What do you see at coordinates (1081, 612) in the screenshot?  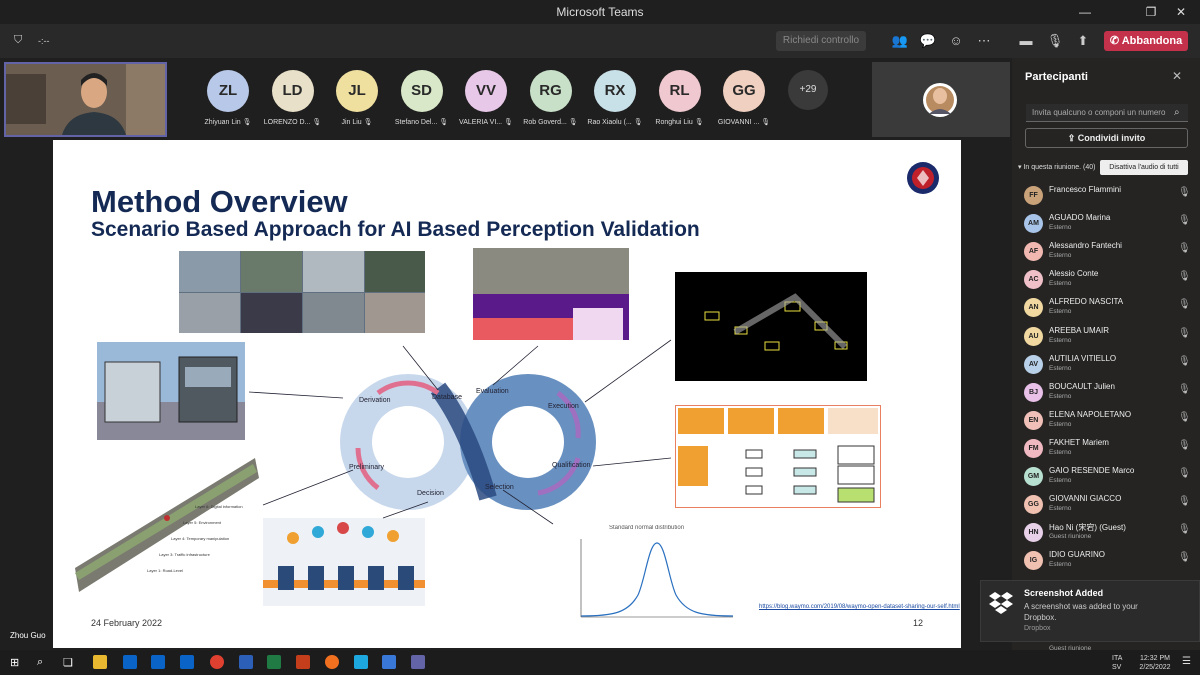 I see `toast-body: A screenshot was added to your Dropbox.` at bounding box center [1081, 612].